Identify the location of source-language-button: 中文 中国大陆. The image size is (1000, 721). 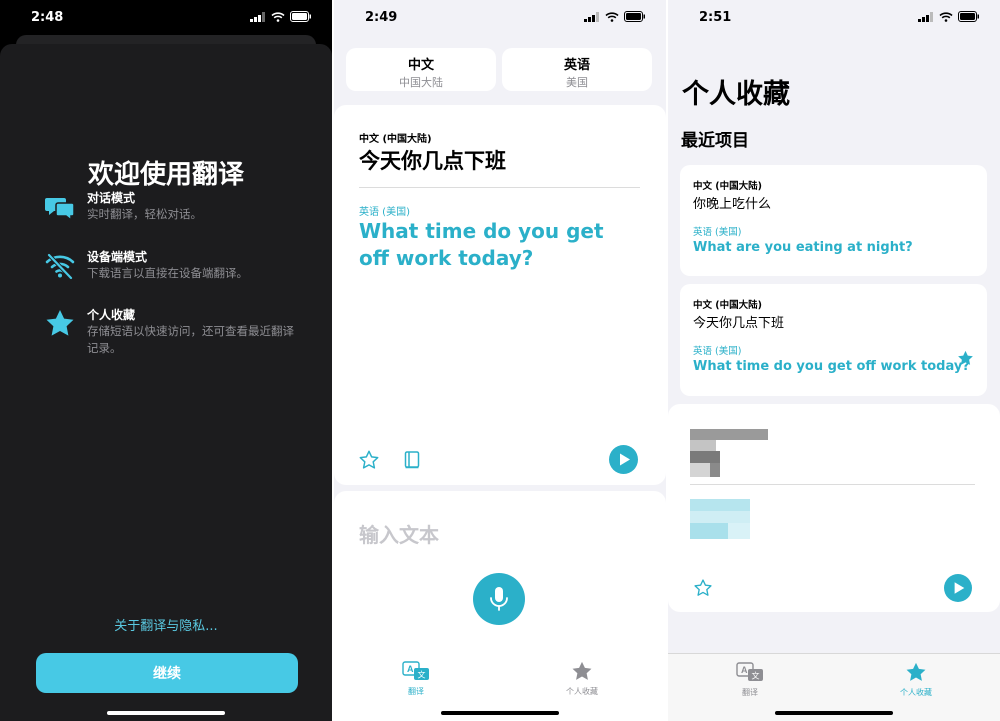
(421, 69).